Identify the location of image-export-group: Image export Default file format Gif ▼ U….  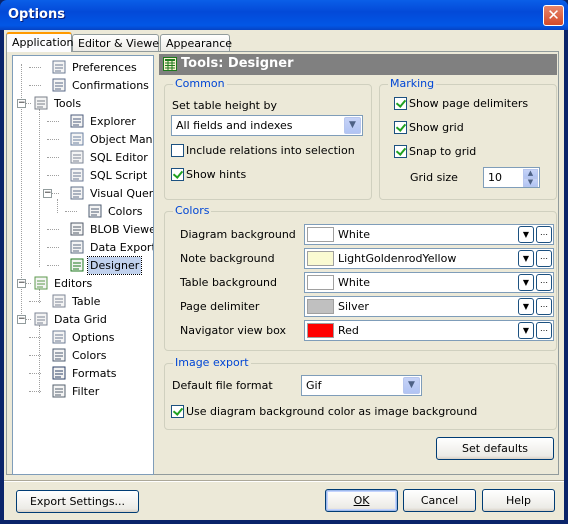
(360, 393).